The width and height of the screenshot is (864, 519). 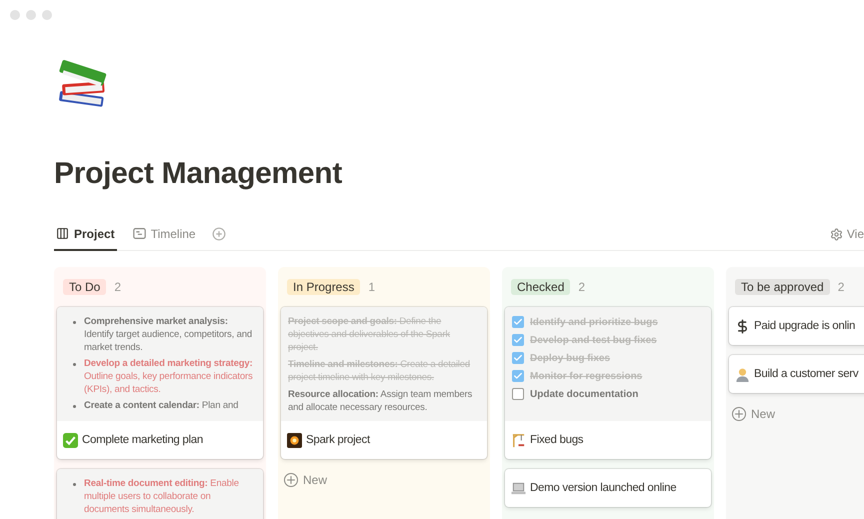 I want to click on board-icon, so click(x=62, y=233).